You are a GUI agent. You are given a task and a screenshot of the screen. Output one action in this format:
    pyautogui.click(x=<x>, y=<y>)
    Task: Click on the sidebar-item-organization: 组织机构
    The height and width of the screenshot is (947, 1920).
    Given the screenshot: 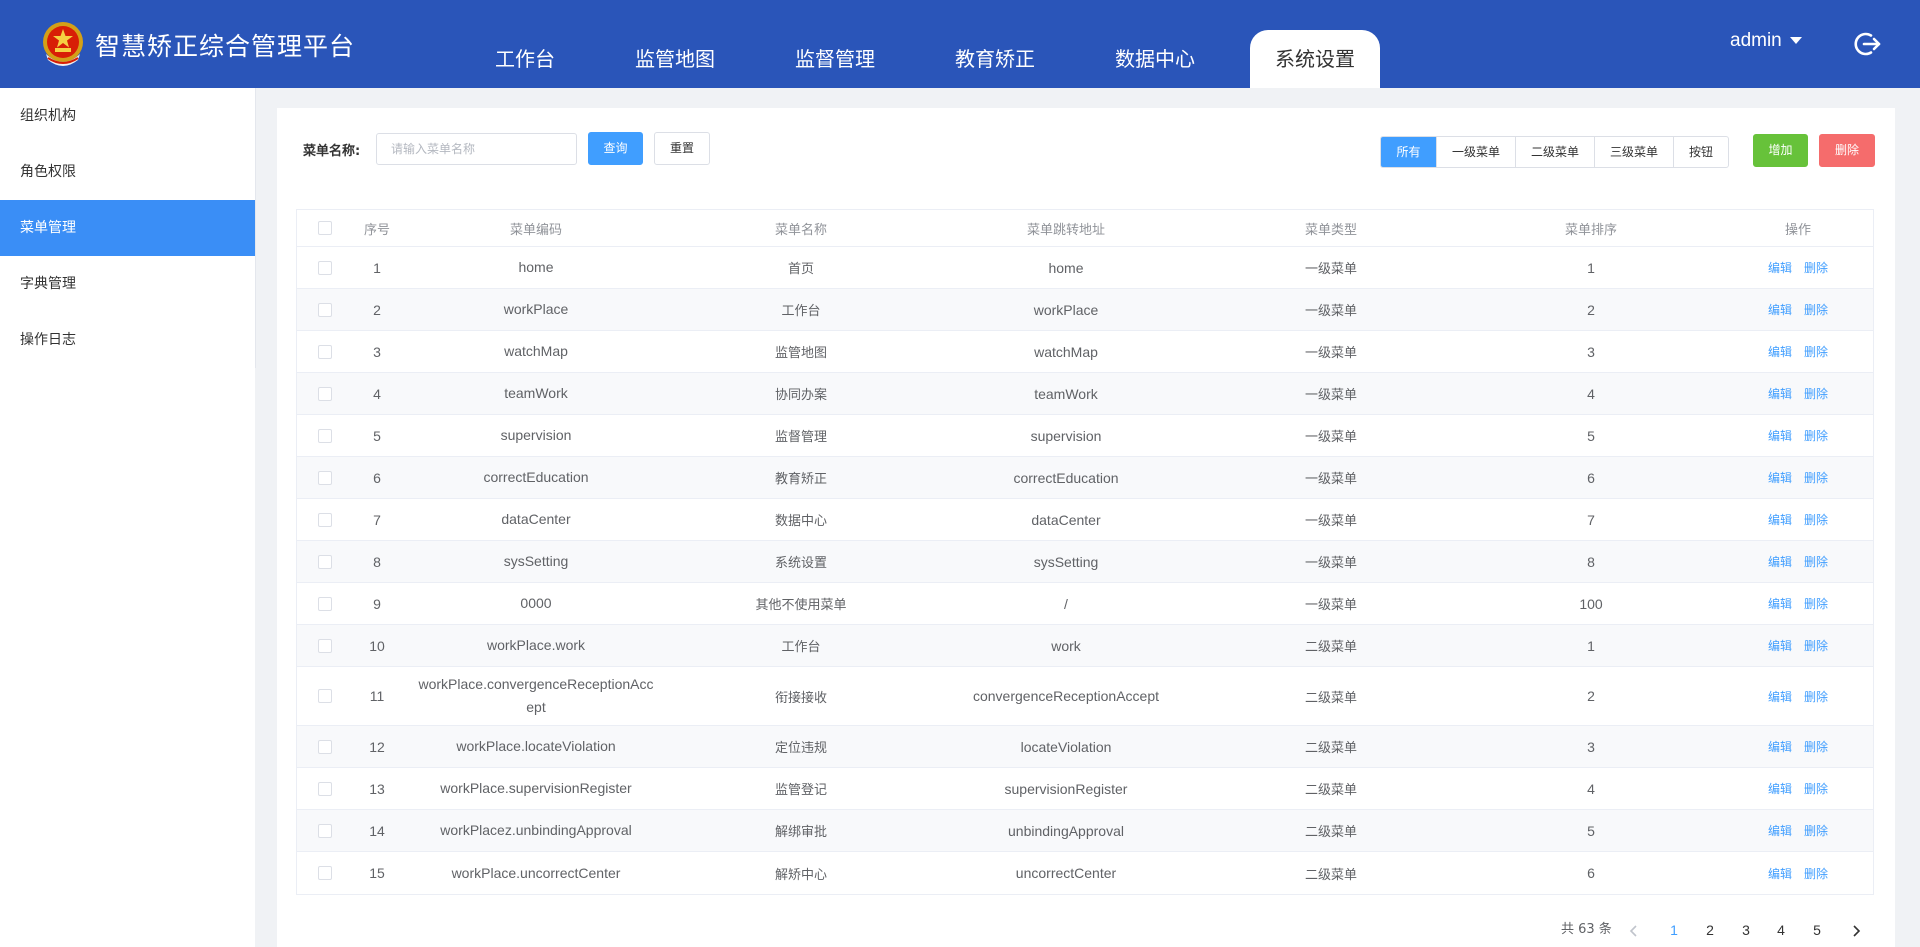 What is the action you would take?
    pyautogui.click(x=127, y=116)
    